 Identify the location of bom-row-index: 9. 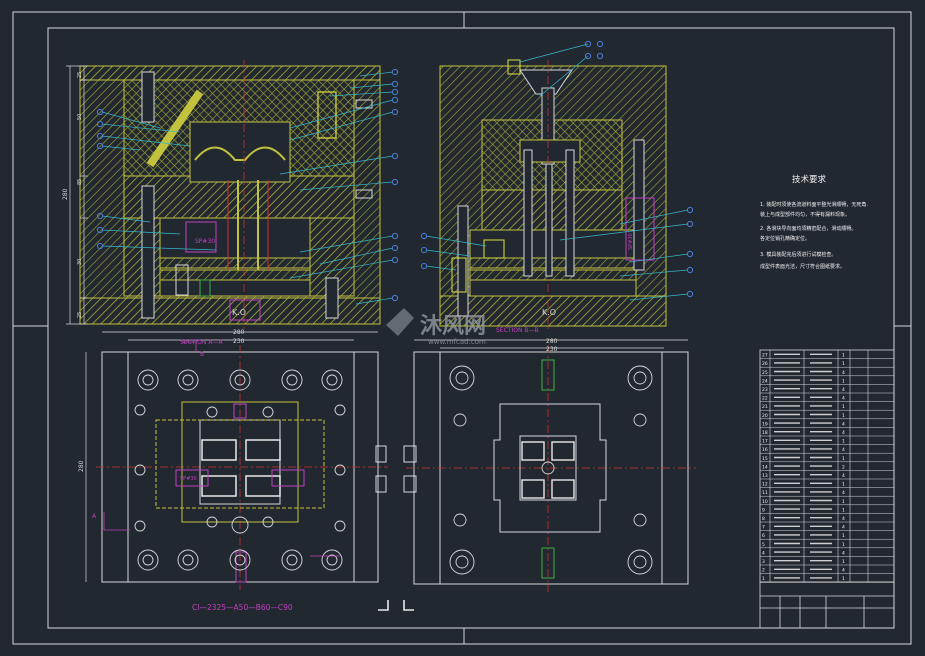
(763, 510).